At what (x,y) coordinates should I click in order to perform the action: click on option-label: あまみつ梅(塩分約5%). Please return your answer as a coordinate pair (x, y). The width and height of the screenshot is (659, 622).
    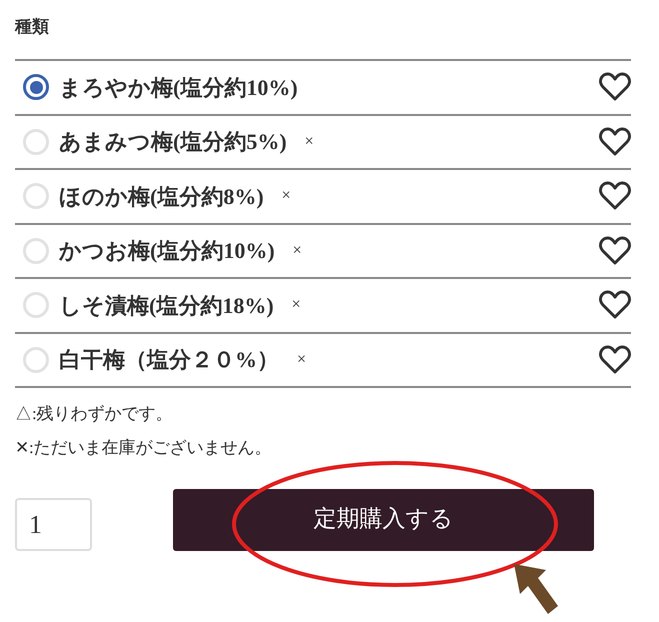
    Looking at the image, I should click on (173, 142).